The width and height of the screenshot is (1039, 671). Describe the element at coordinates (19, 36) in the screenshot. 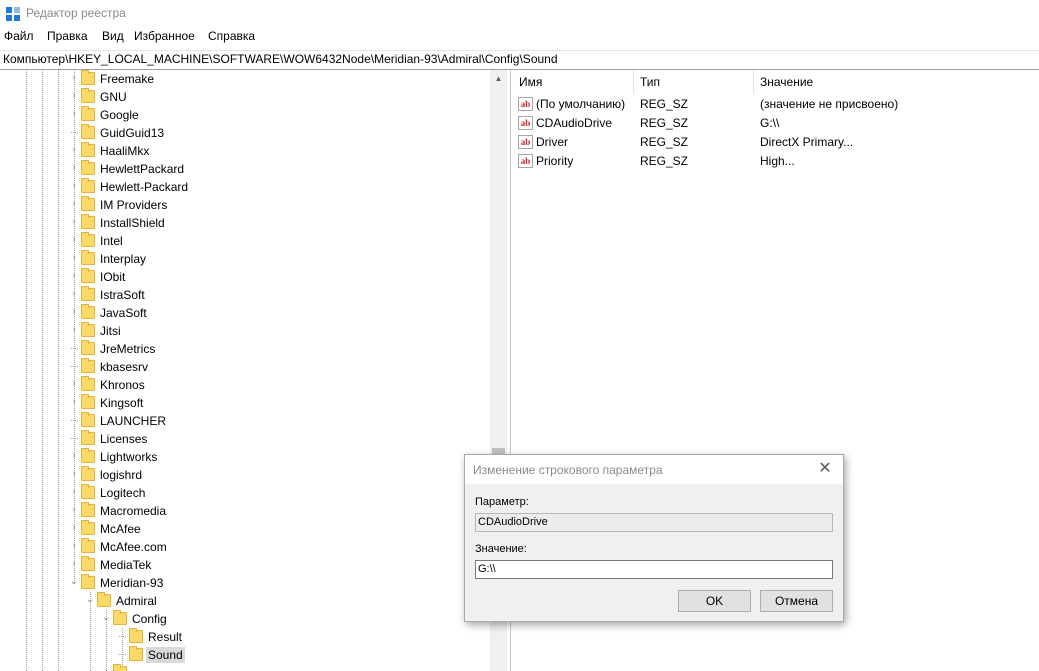

I see `menu-file: Файл` at that location.